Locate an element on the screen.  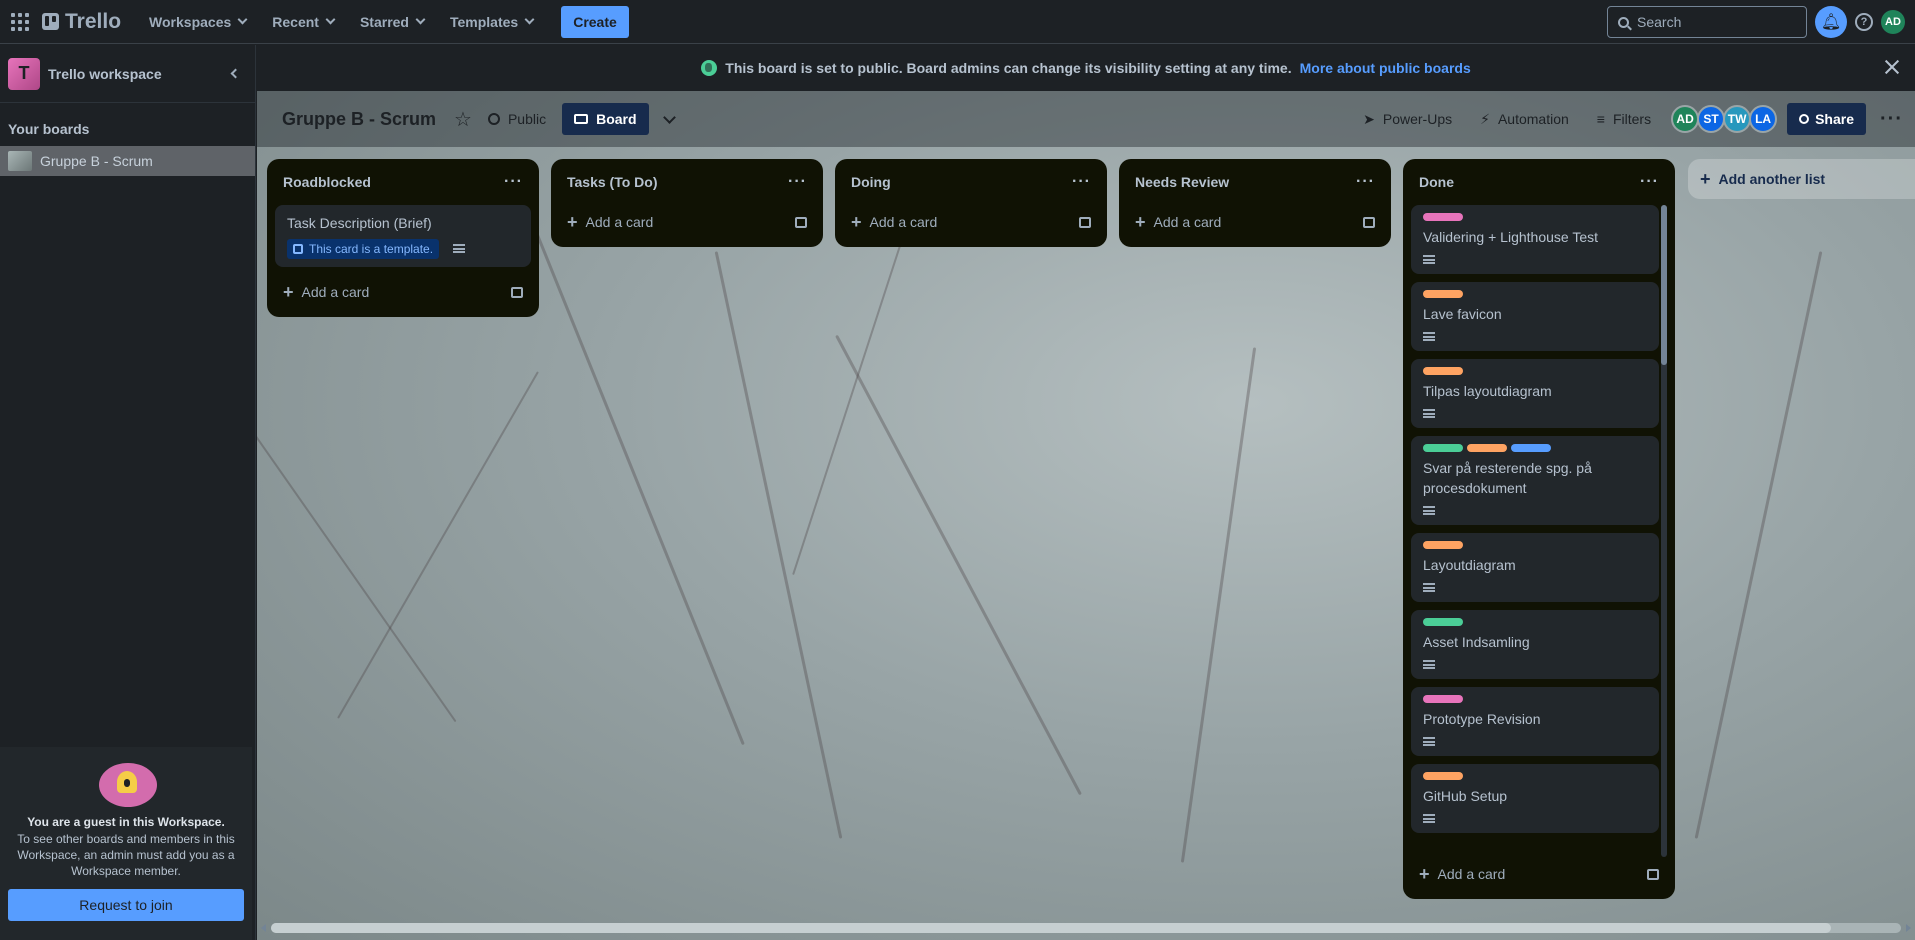
workspace-name: Trello workspace is located at coordinates (135, 74).